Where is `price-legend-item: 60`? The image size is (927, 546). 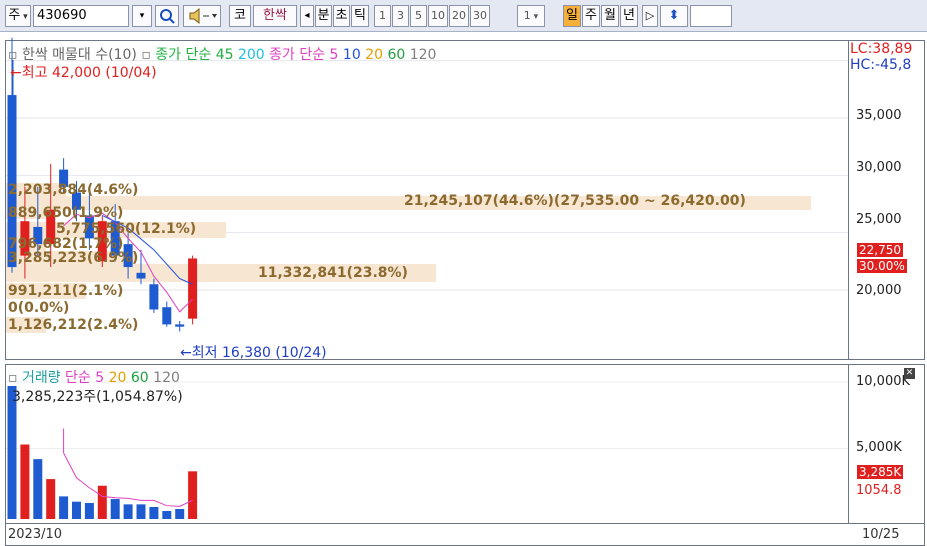 price-legend-item: 60 is located at coordinates (398, 55).